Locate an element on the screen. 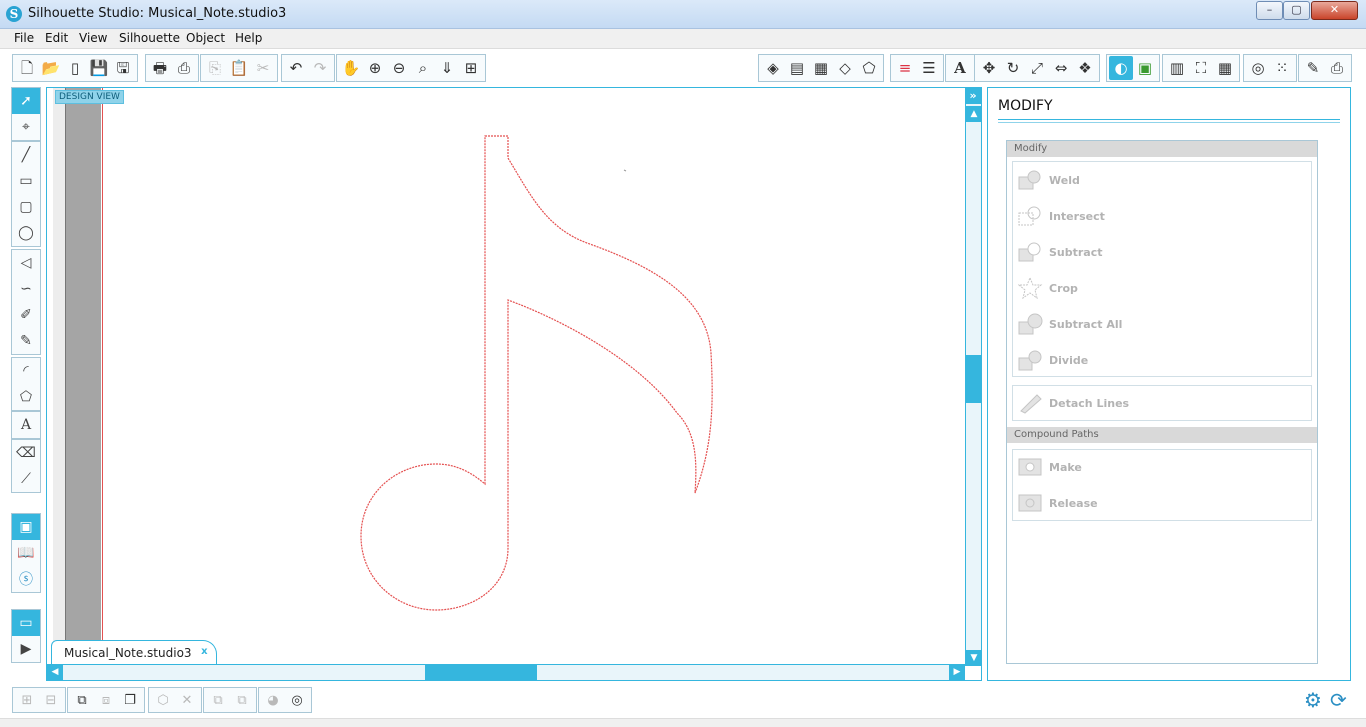  send-to-back-icon: ⧈ is located at coordinates (106, 700).